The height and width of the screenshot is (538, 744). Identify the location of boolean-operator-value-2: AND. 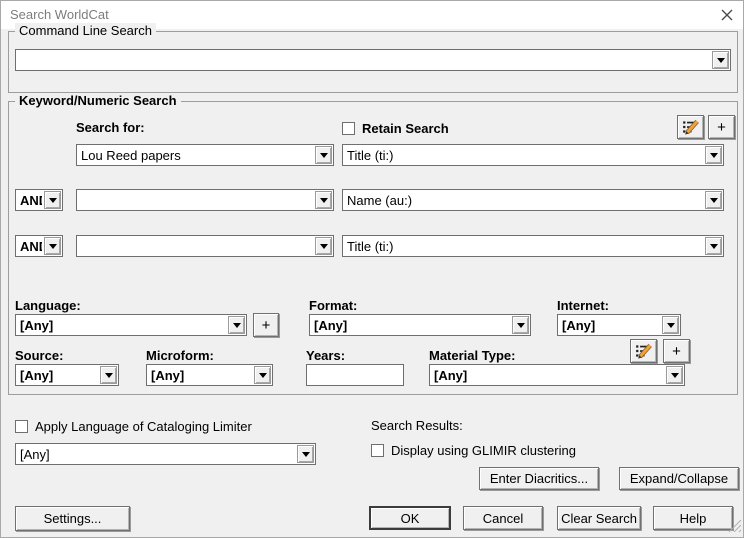
(31, 246).